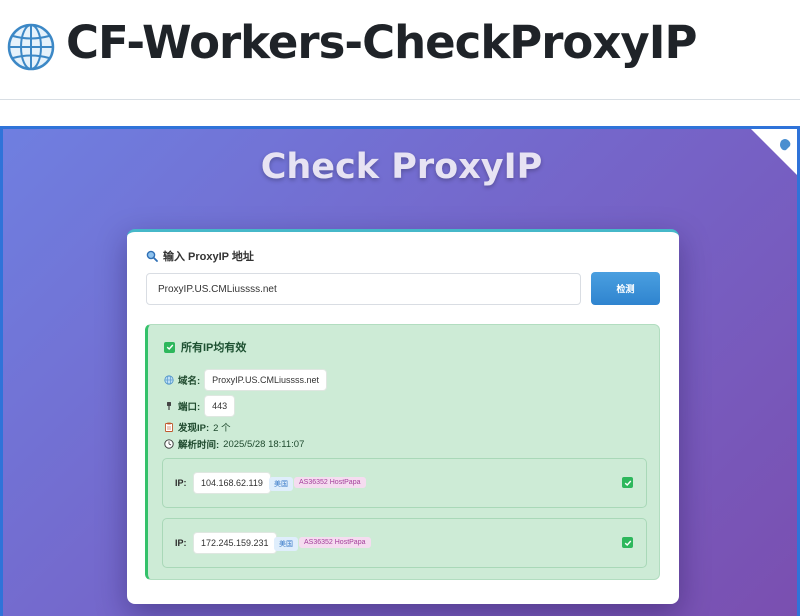  What do you see at coordinates (189, 381) in the screenshot?
I see `domain-label: 域名:` at bounding box center [189, 381].